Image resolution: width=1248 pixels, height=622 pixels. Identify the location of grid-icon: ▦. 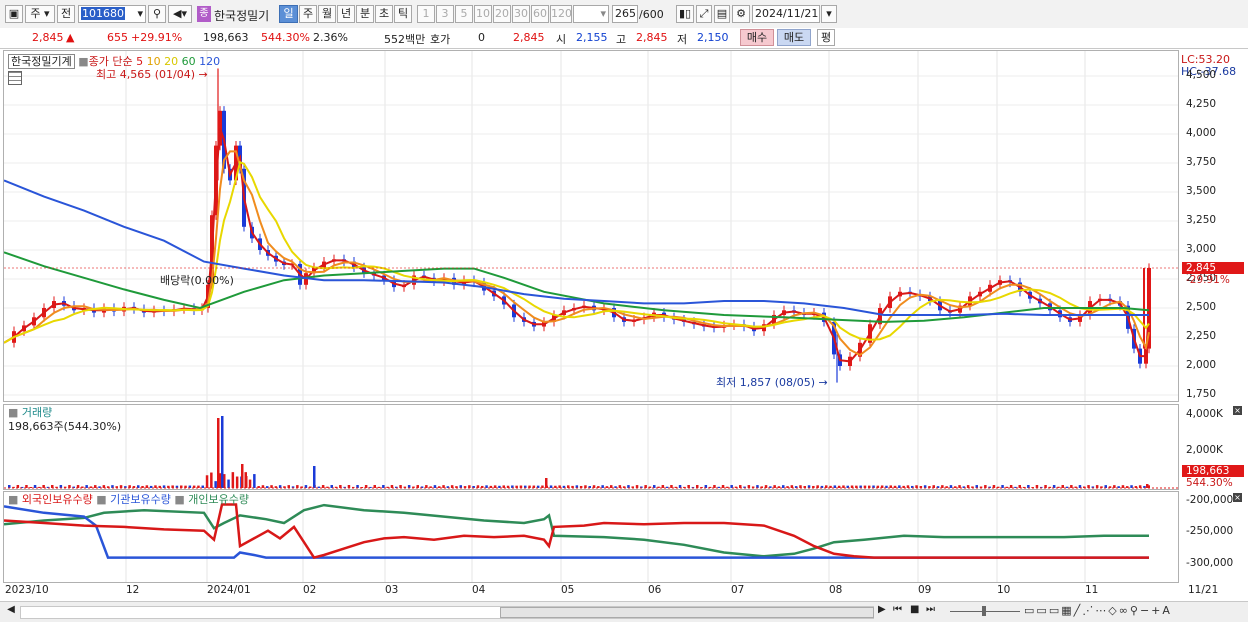
(1067, 610).